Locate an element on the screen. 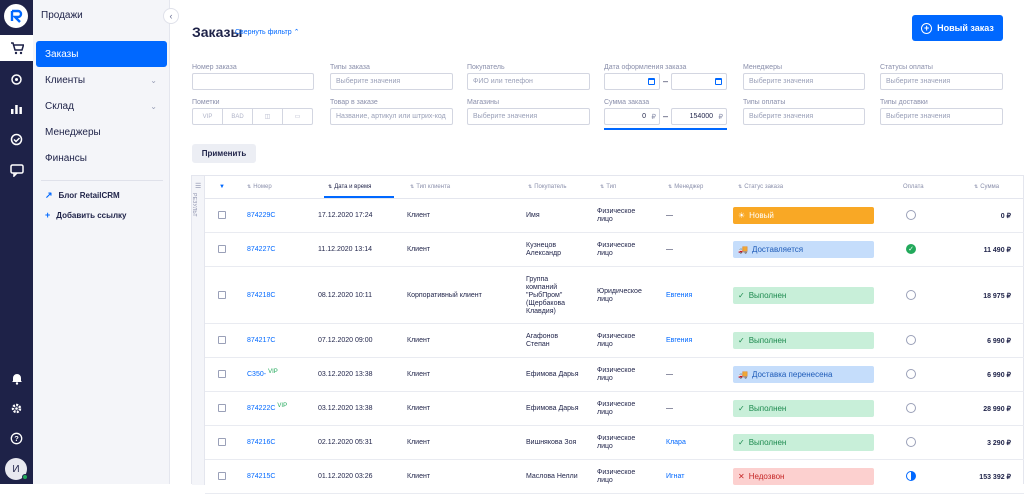 The height and width of the screenshot is (494, 1024). order-number-link: 874216C is located at coordinates (261, 442).